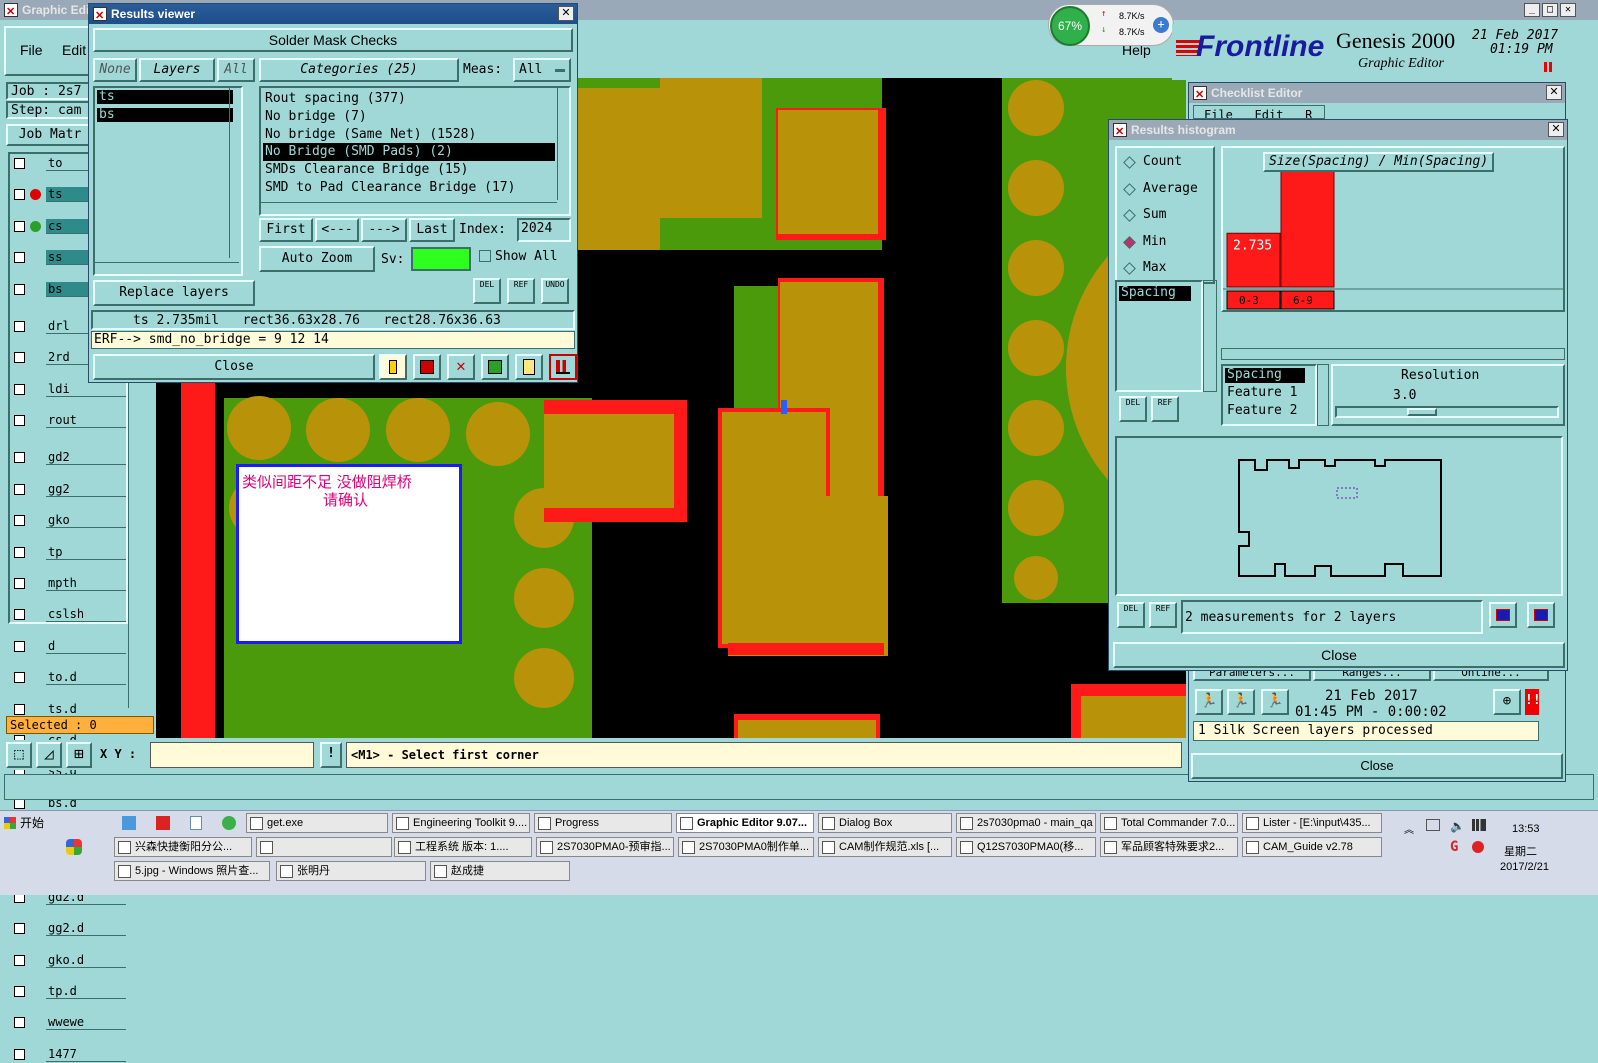  Describe the element at coordinates (49, 755) in the screenshot. I see `zoom-area-icon: ◿` at that location.